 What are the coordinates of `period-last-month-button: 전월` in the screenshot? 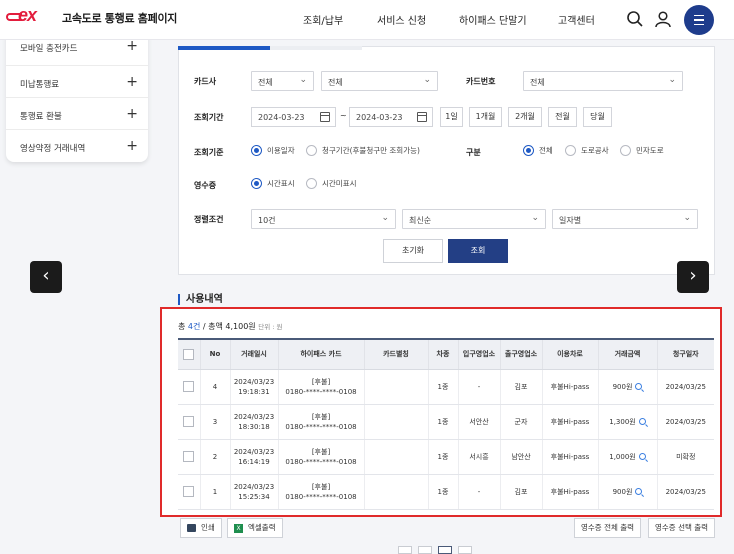 It's located at (562, 117).